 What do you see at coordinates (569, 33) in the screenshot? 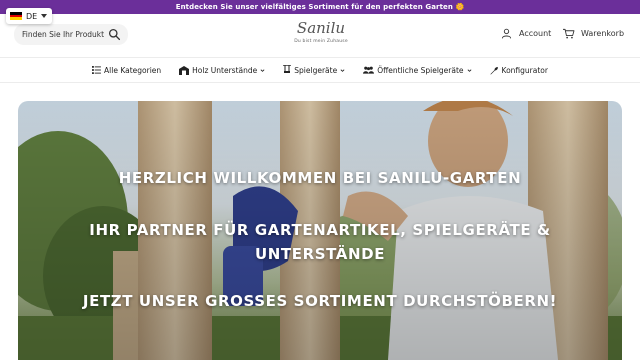
I see `cart-icon` at bounding box center [569, 33].